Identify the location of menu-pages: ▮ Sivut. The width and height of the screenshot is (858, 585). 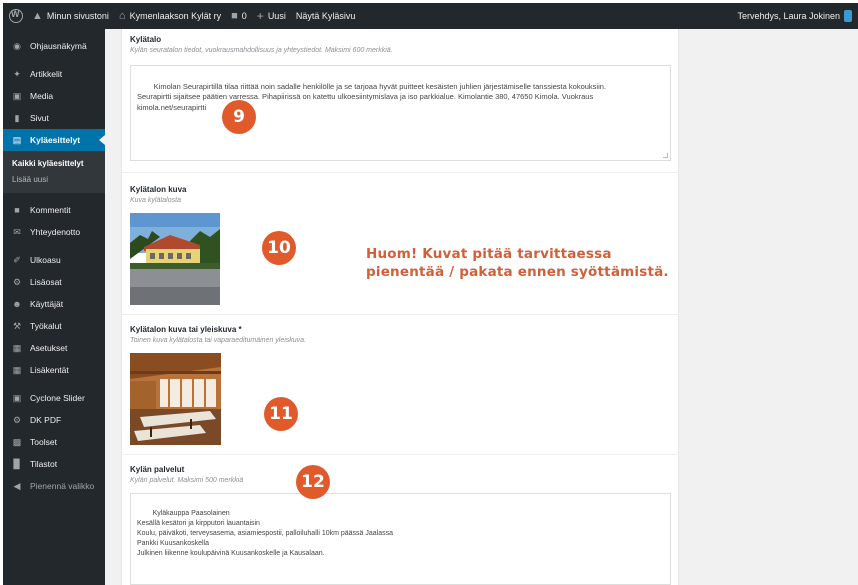
(54, 118).